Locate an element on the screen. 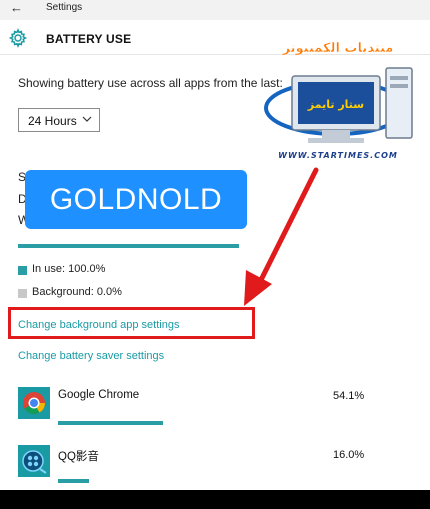 The image size is (430, 509). background-legend-label: Background: 0.0% is located at coordinates (77, 292).